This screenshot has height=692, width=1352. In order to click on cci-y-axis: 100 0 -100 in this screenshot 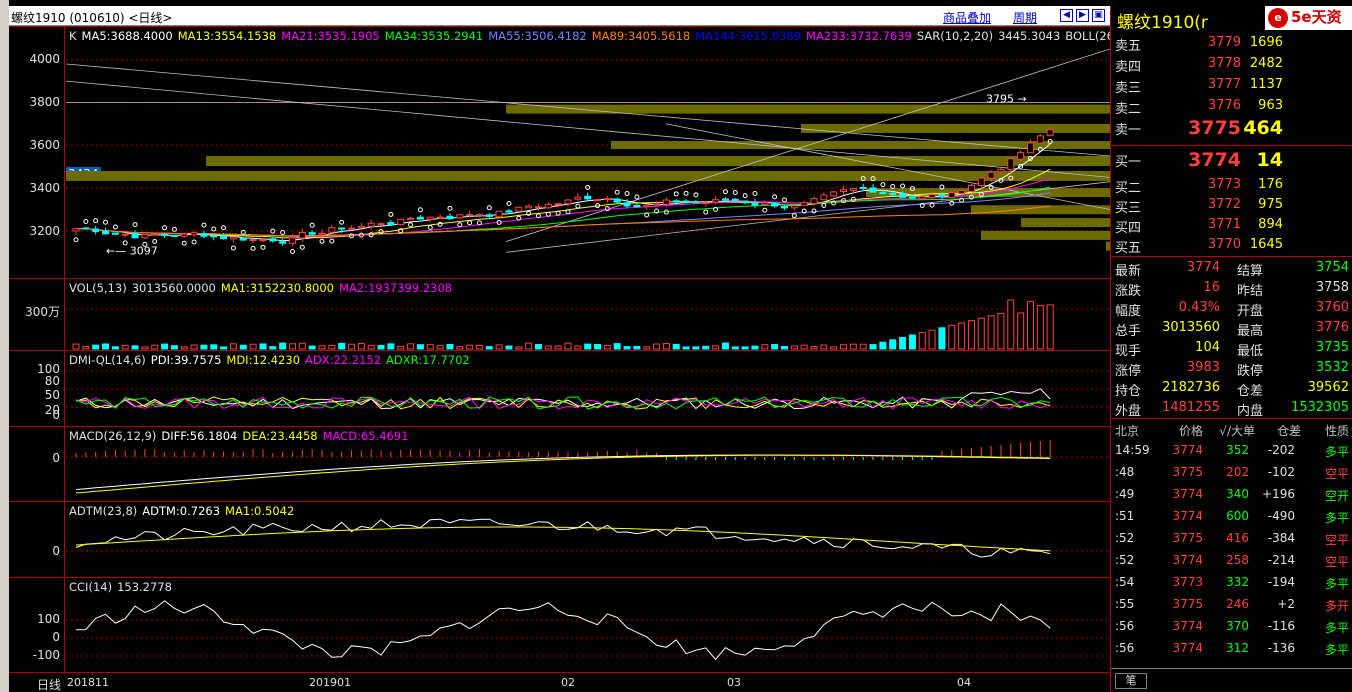, I will do `click(37, 625)`.